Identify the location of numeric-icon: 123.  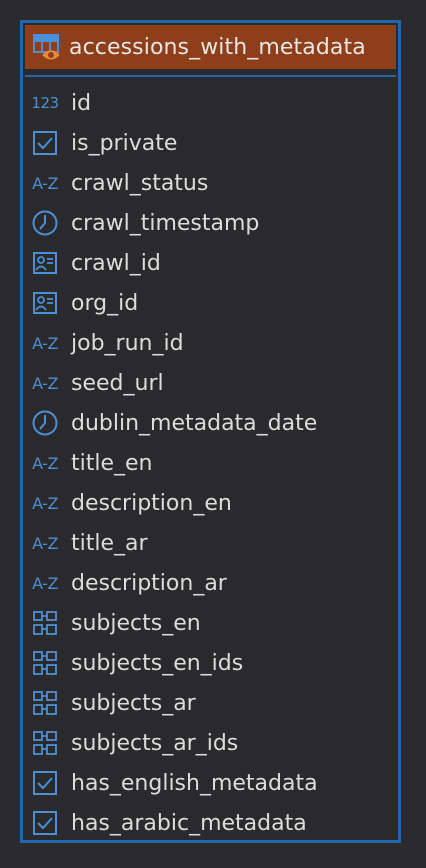
(45, 103).